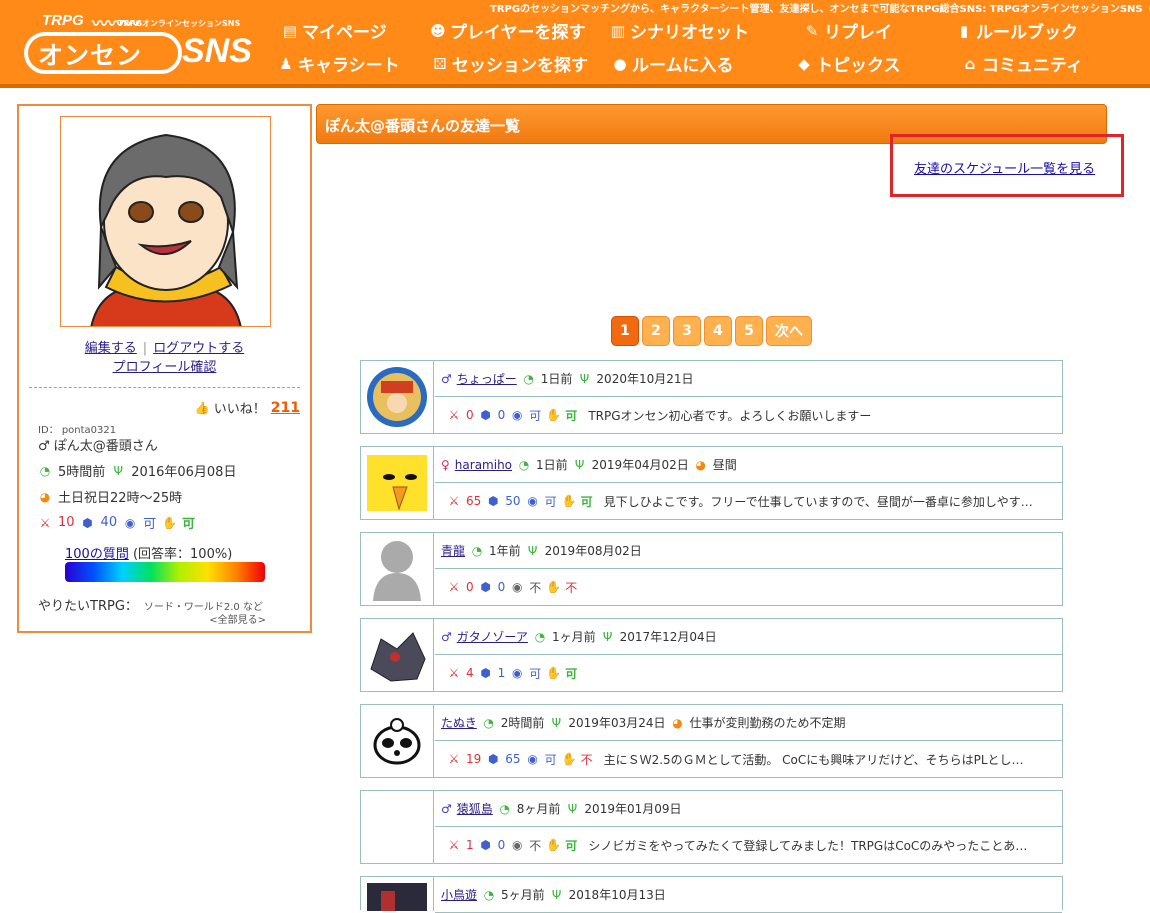 Image resolution: width=1150 pixels, height=913 pixels. What do you see at coordinates (285, 408) in the screenshot?
I see `like-count: 211` at bounding box center [285, 408].